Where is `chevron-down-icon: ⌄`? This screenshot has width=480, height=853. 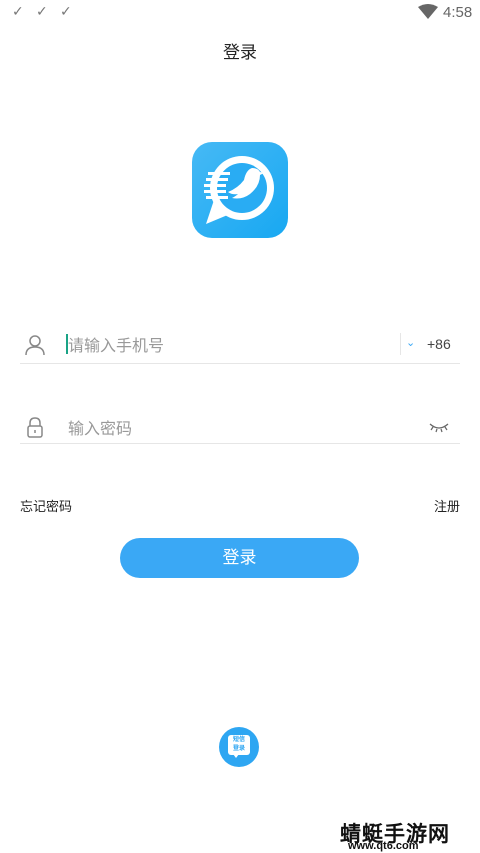
chevron-down-icon: ⌄ is located at coordinates (410, 342).